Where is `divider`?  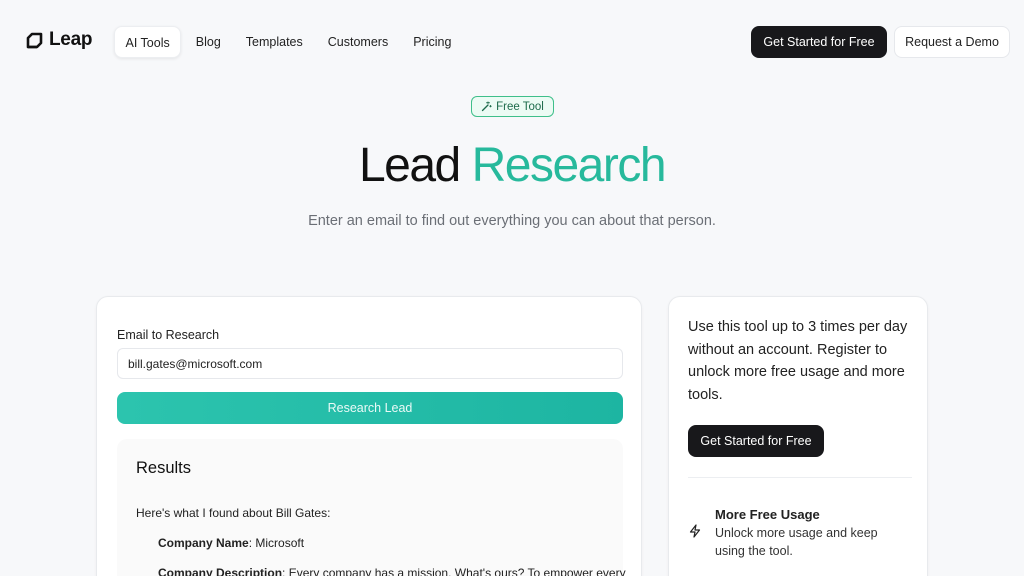
divider is located at coordinates (800, 477).